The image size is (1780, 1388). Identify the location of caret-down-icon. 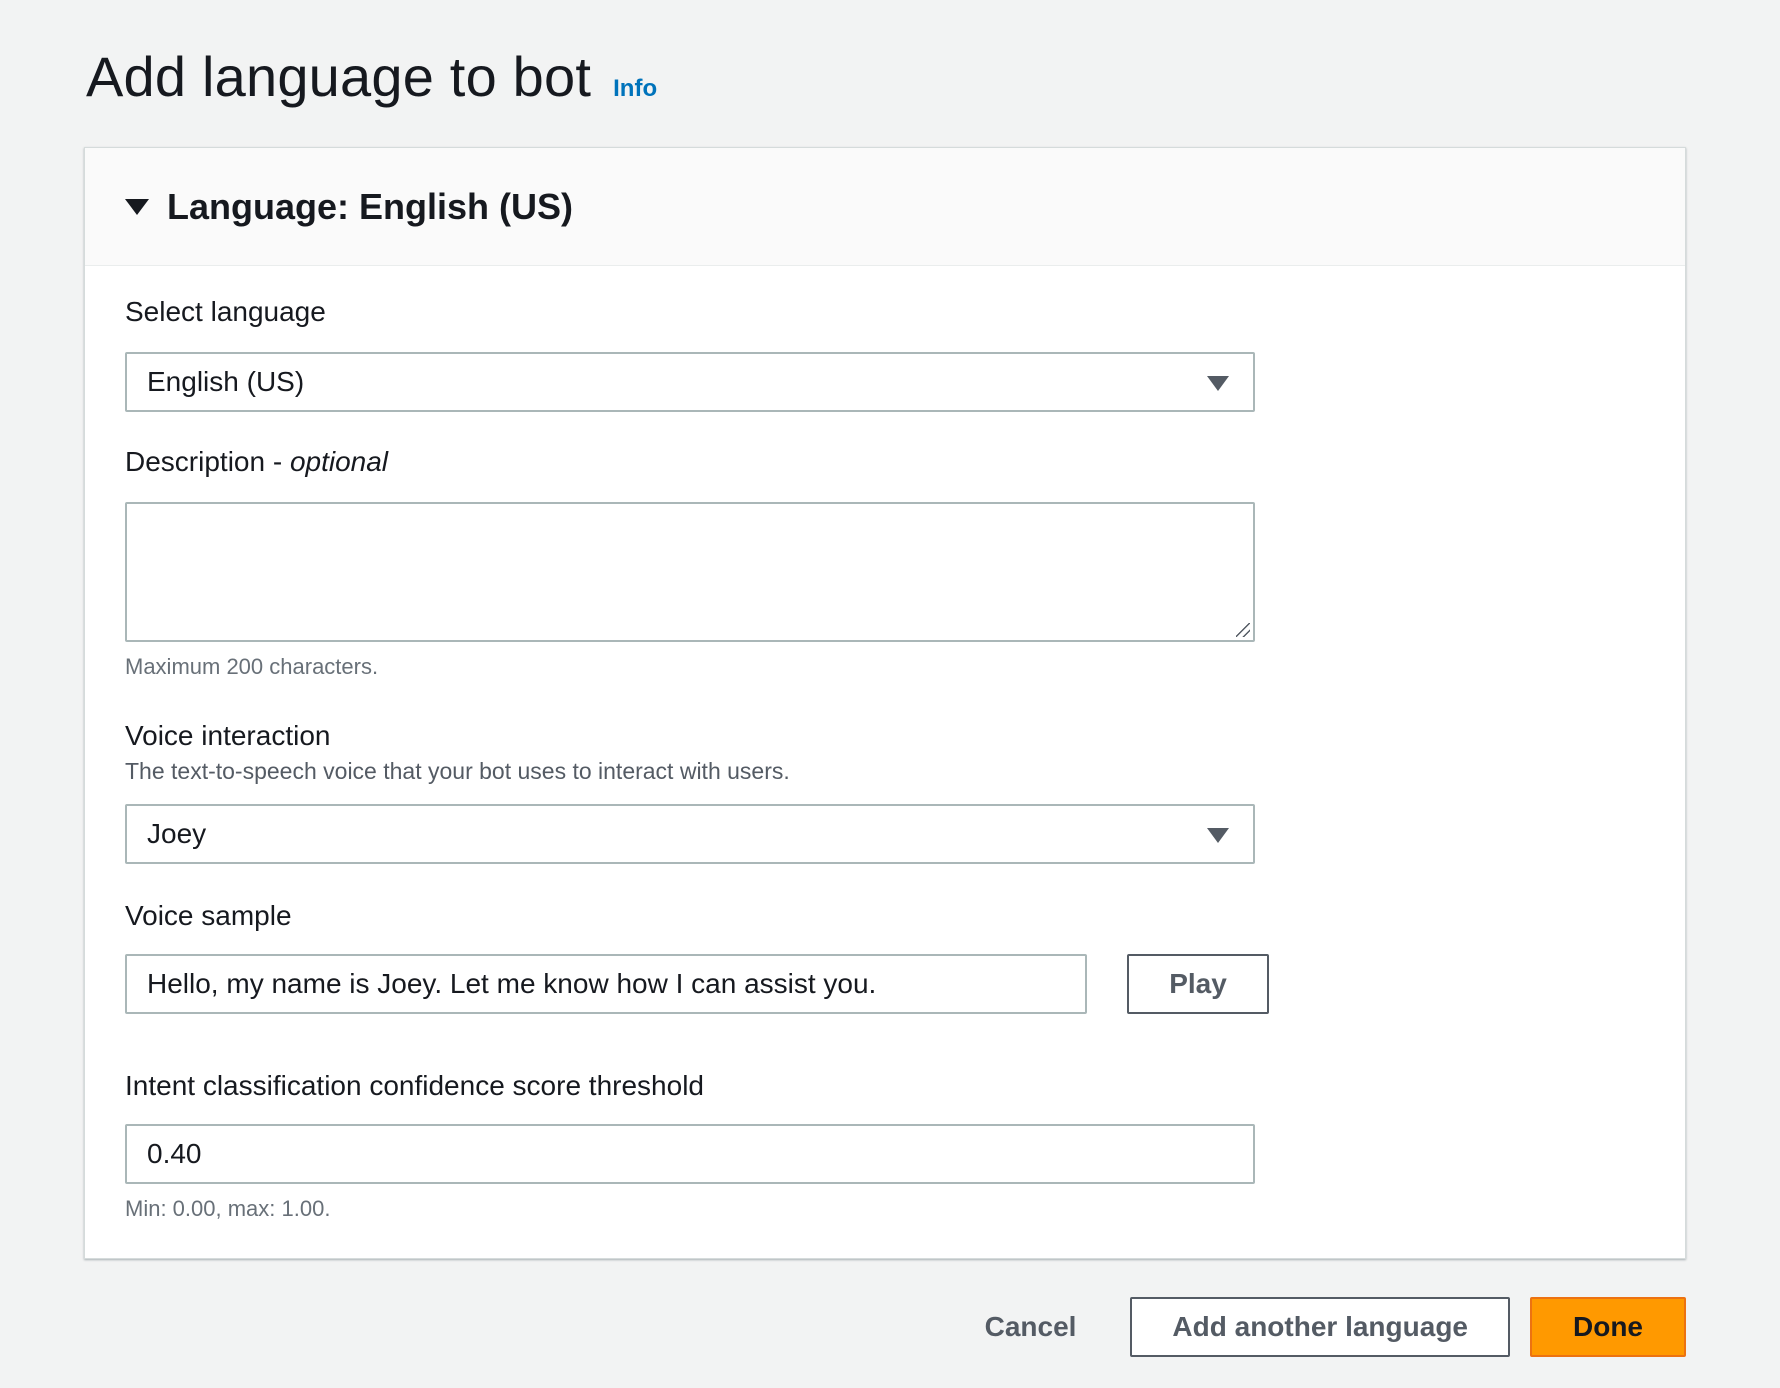
(137, 206).